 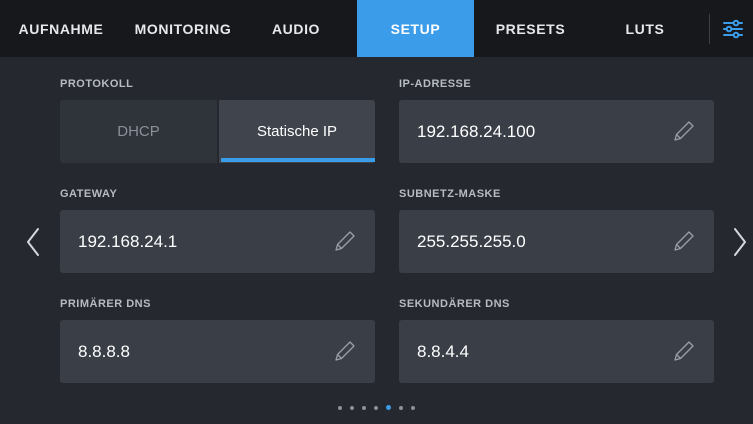 I want to click on subnet-mask-value: 255.255.255.0, so click(x=471, y=241).